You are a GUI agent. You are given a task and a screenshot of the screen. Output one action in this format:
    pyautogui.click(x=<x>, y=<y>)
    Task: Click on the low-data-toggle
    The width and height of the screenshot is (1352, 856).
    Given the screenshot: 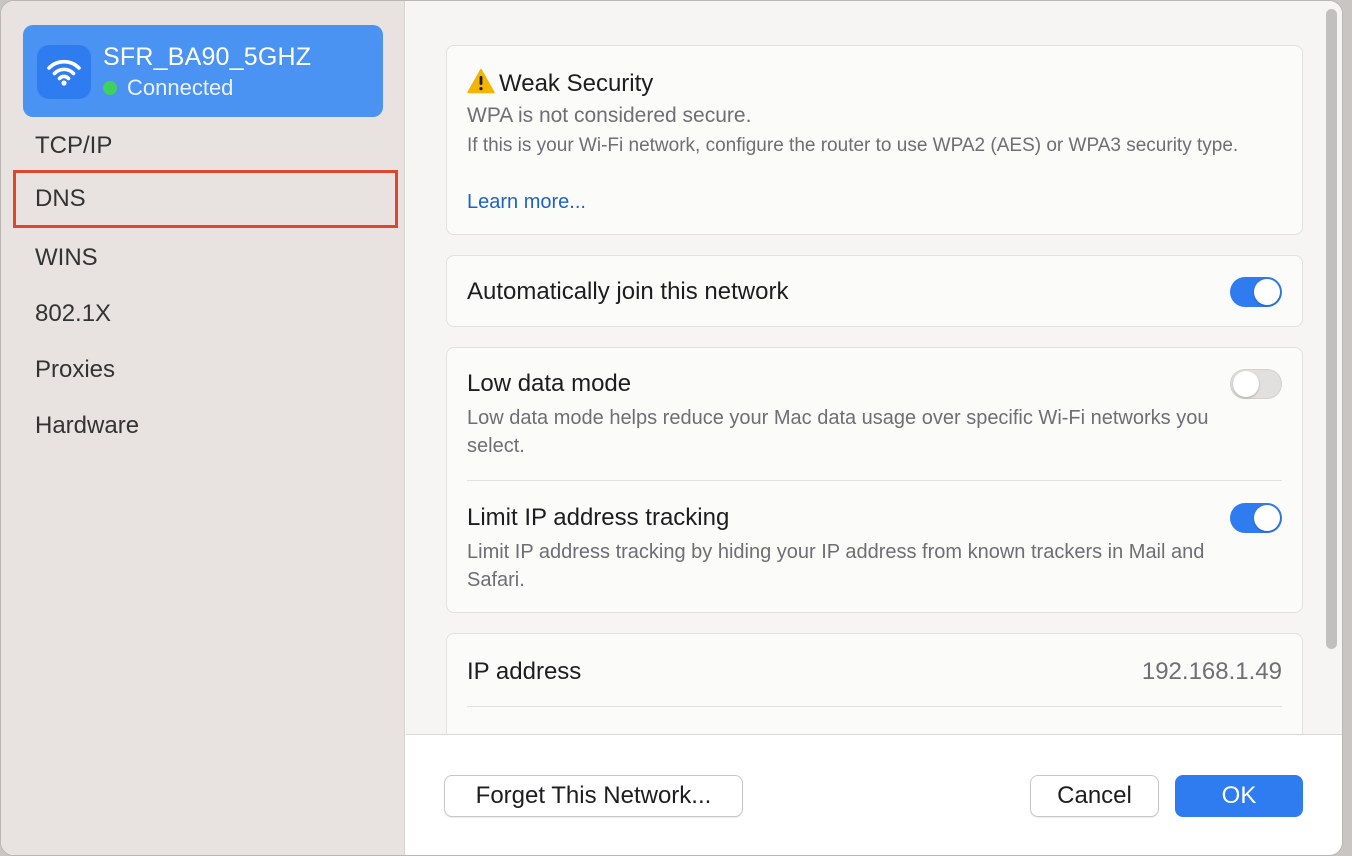 What is the action you would take?
    pyautogui.click(x=1256, y=384)
    